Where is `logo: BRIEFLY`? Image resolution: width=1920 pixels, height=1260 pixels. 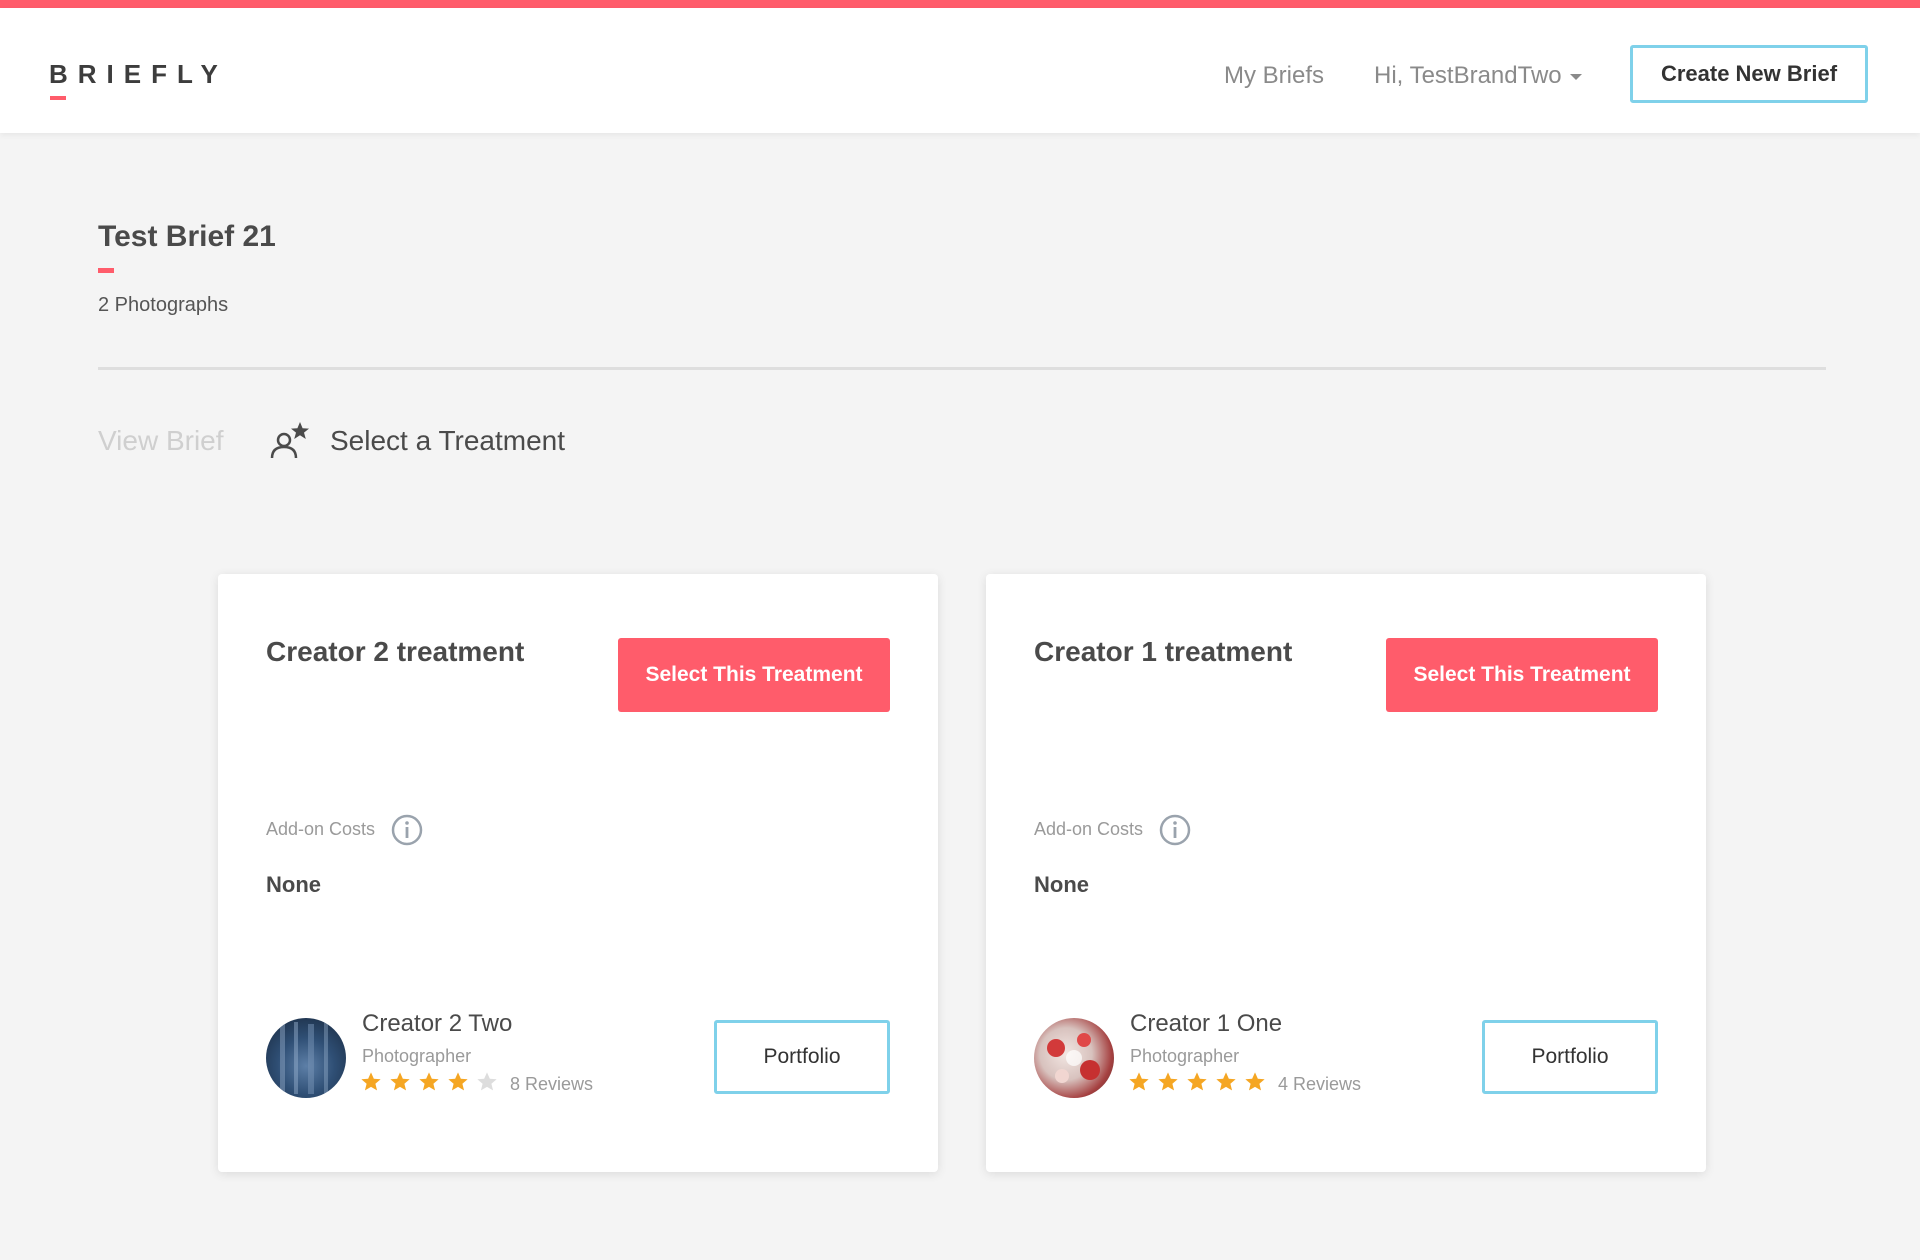
logo: BRIEFLY is located at coordinates (138, 74).